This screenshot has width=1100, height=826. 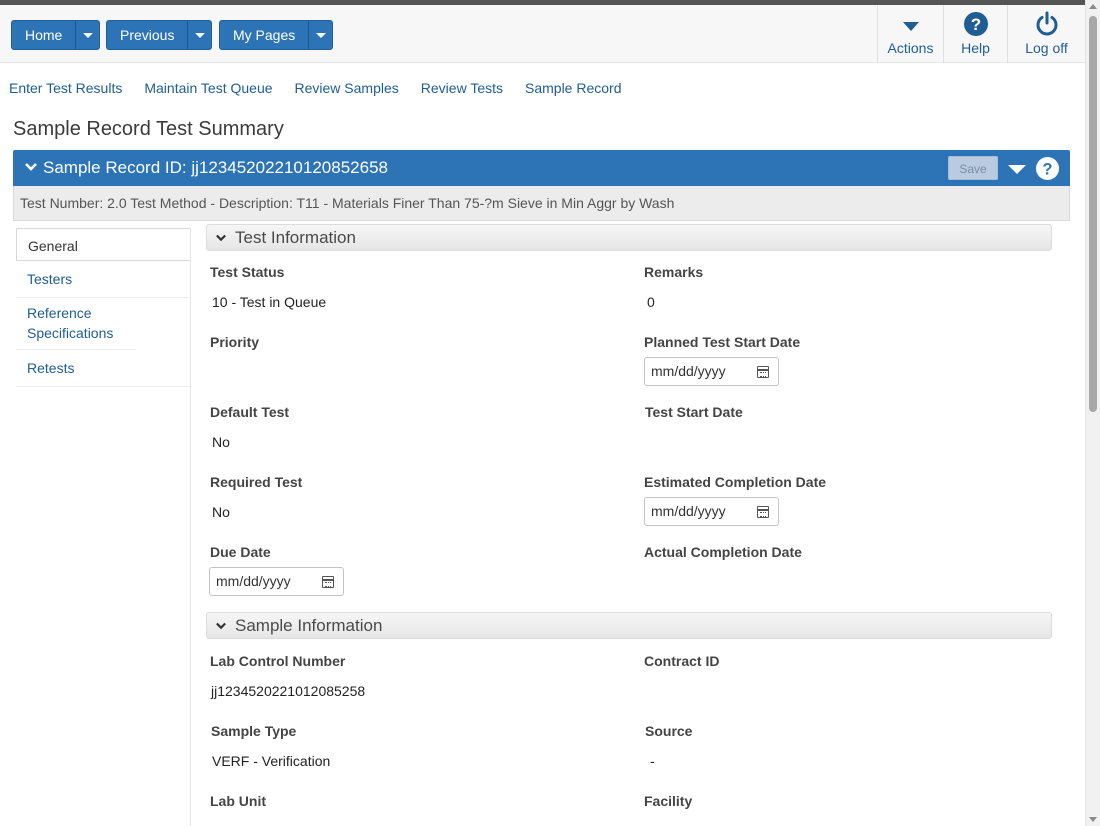 What do you see at coordinates (1046, 23) in the screenshot?
I see `power-icon` at bounding box center [1046, 23].